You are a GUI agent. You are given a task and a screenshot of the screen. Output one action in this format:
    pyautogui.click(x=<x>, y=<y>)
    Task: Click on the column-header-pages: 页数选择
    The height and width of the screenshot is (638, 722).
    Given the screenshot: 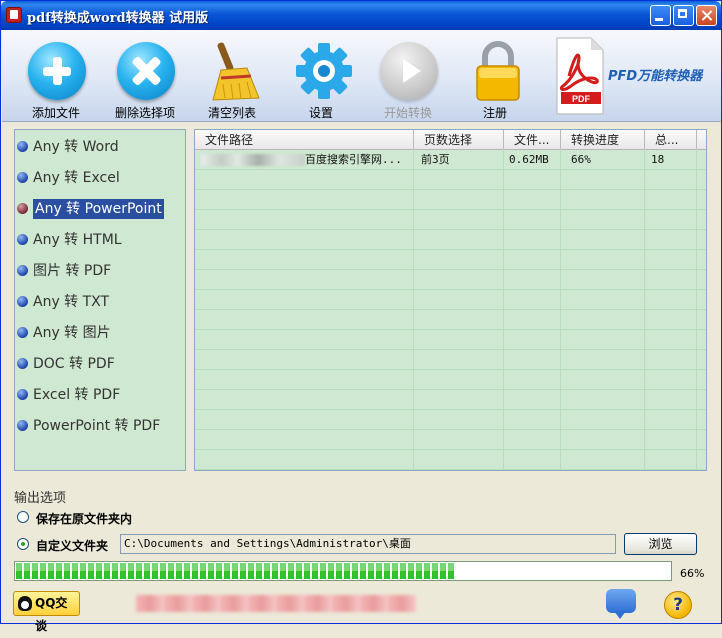 What is the action you would take?
    pyautogui.click(x=459, y=139)
    